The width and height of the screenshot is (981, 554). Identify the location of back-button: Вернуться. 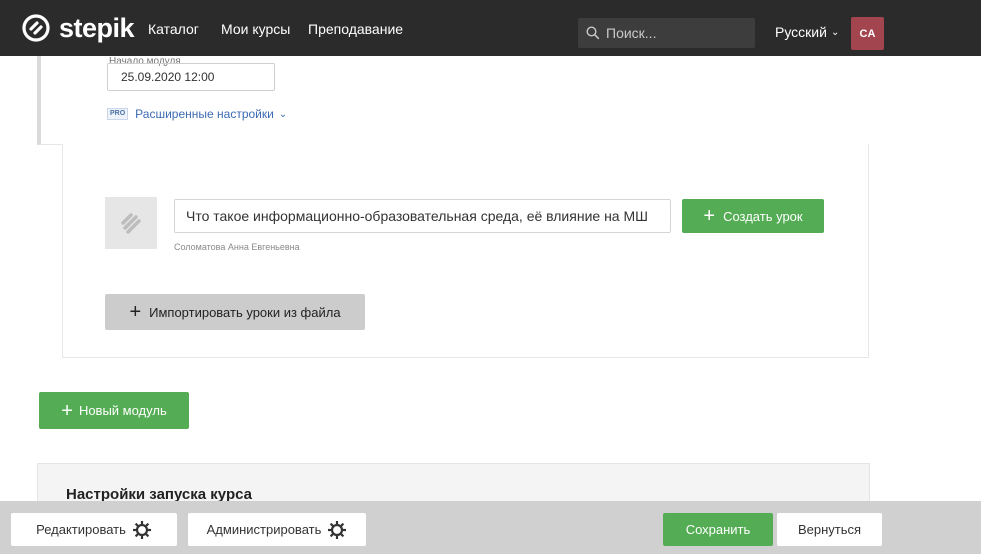
(829, 529).